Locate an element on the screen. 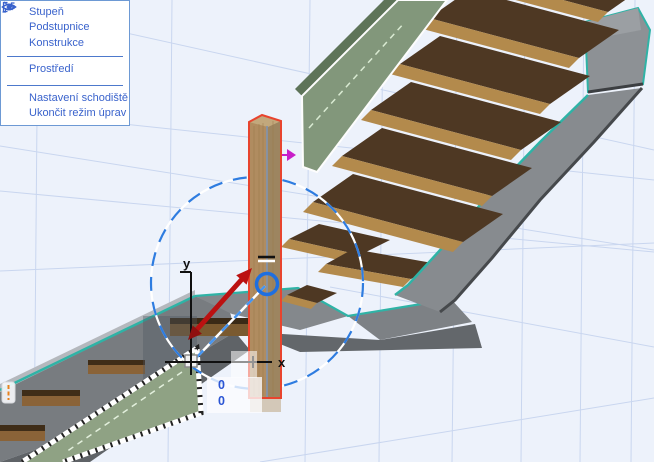 This screenshot has height=462, width=654. panel-item-label: Podstupnice is located at coordinates (59, 27).